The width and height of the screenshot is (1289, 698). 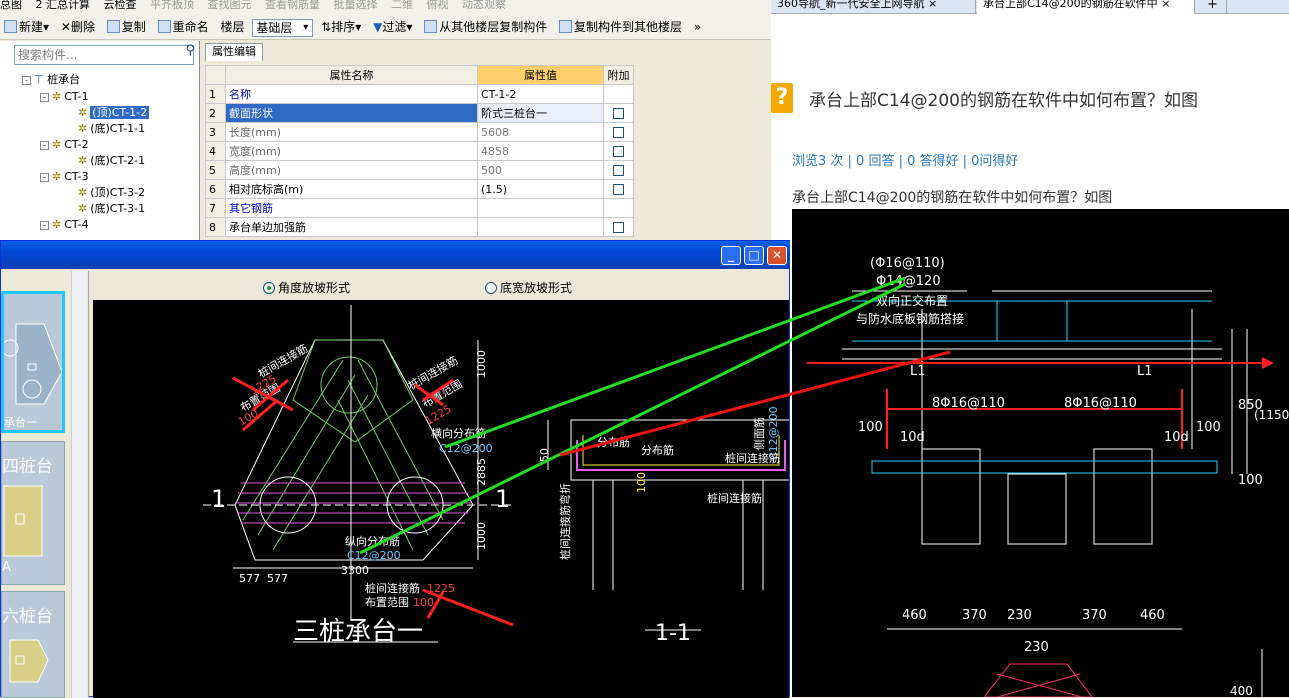 What do you see at coordinates (392, 26) in the screenshot?
I see `filter-button: ▼过滤▾` at bounding box center [392, 26].